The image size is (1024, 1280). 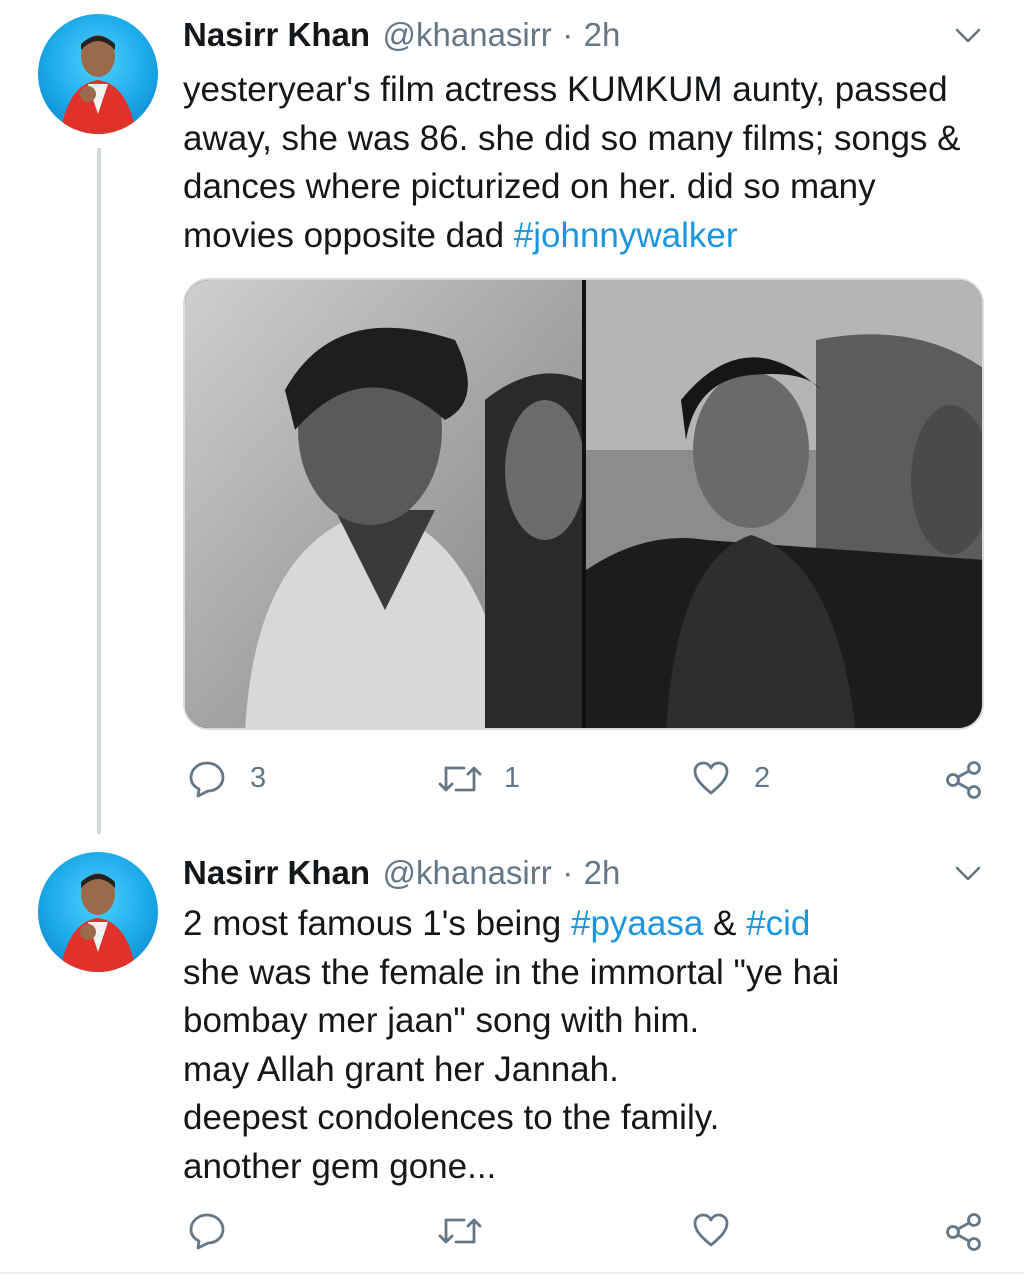 What do you see at coordinates (377, 923) in the screenshot?
I see `tweet-text-body: 2 most famous 1's being` at bounding box center [377, 923].